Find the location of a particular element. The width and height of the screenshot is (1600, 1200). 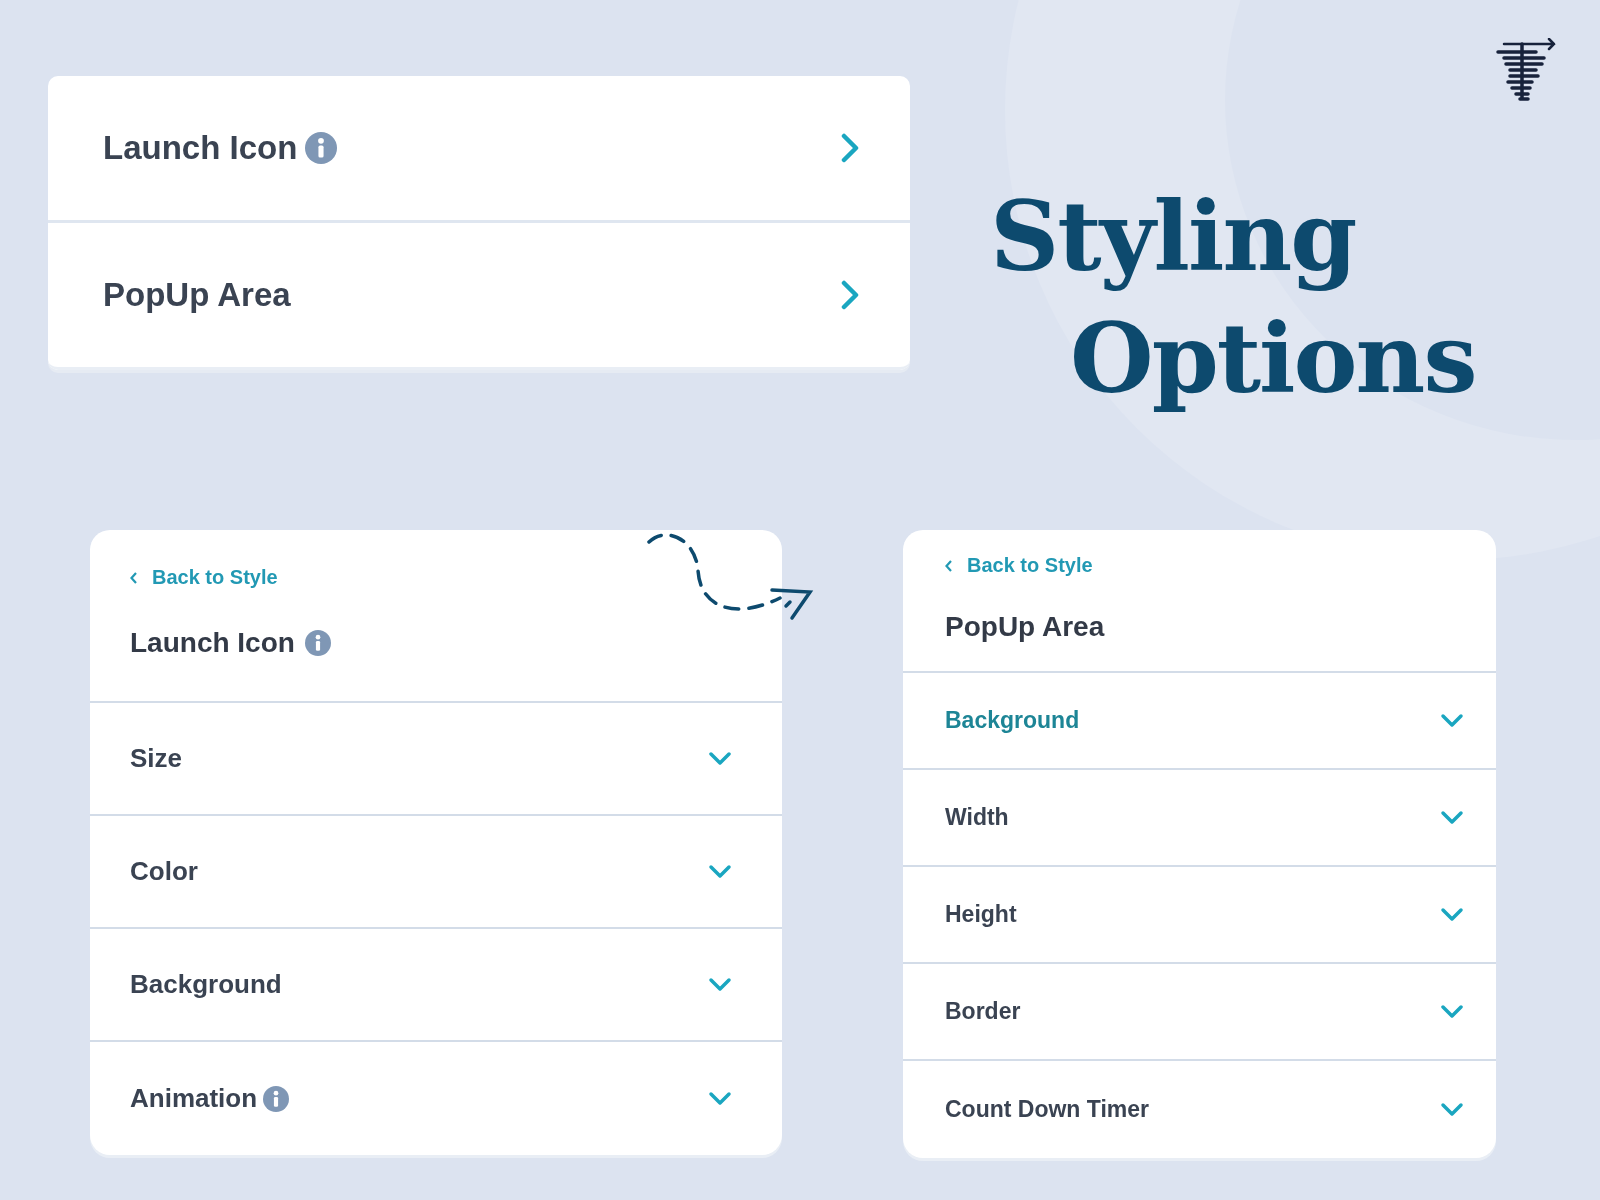

menu-item: PopUp Area is located at coordinates (479, 296).